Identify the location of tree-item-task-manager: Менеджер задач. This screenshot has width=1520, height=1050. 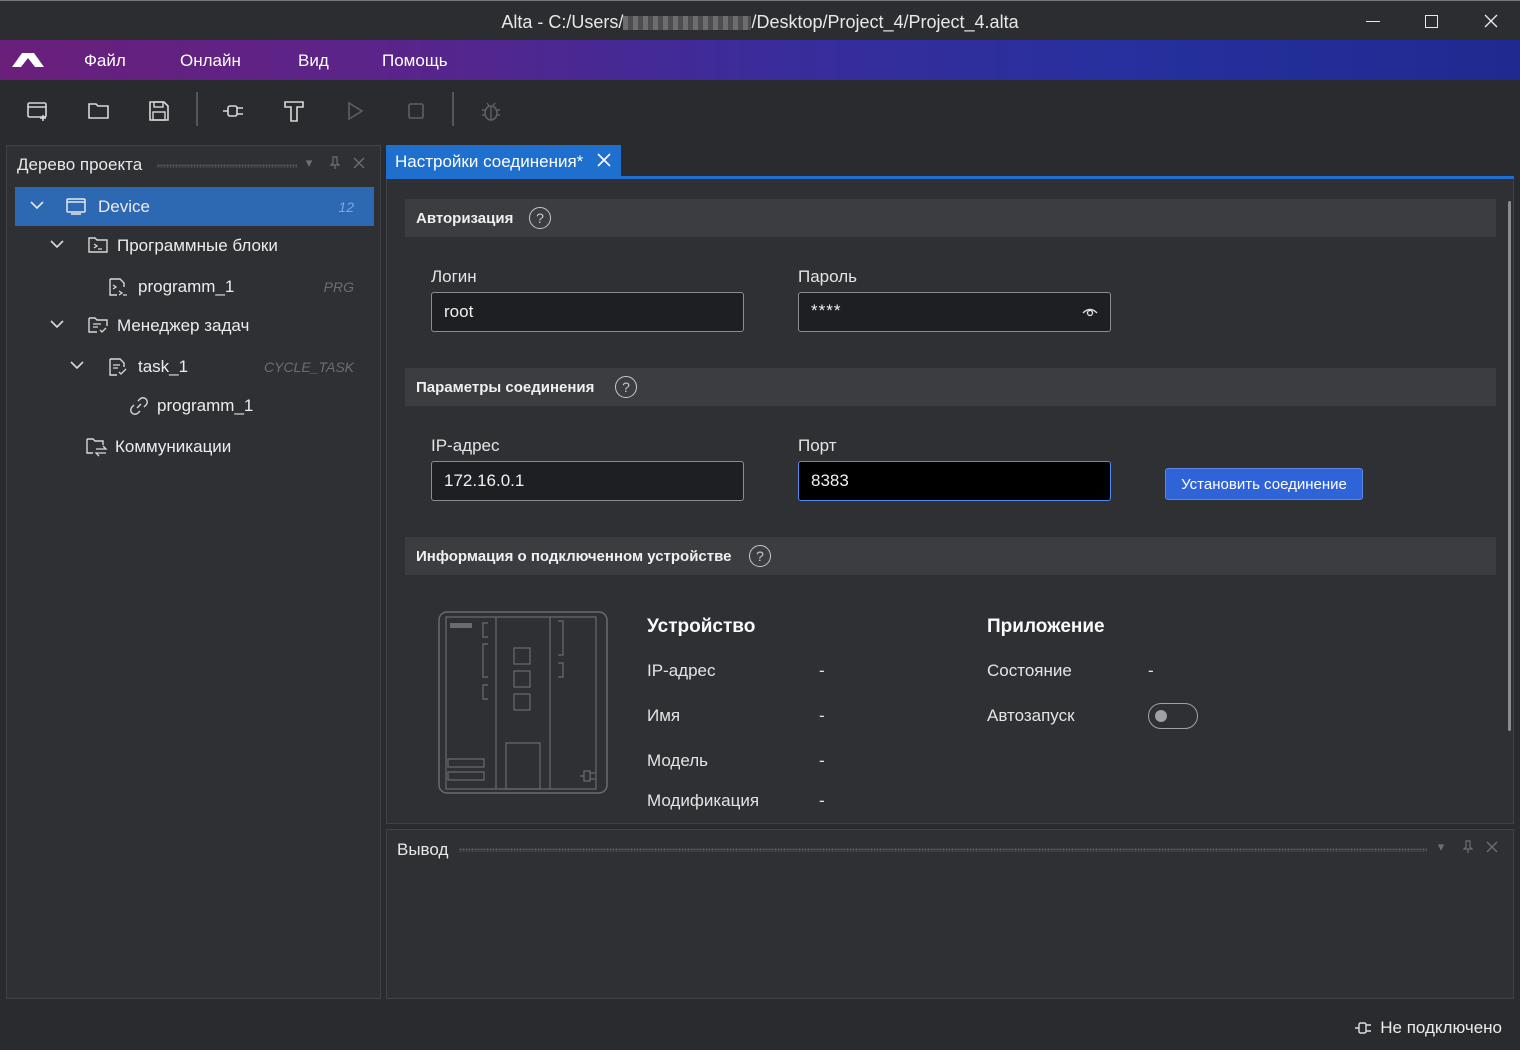
(194, 325).